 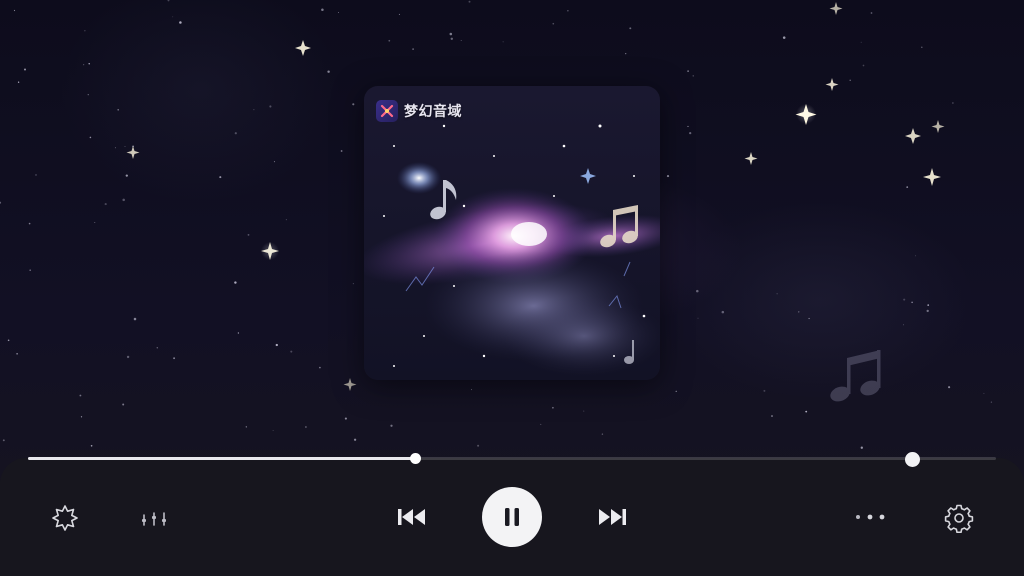 I want to click on progress-fill, so click(x=222, y=458).